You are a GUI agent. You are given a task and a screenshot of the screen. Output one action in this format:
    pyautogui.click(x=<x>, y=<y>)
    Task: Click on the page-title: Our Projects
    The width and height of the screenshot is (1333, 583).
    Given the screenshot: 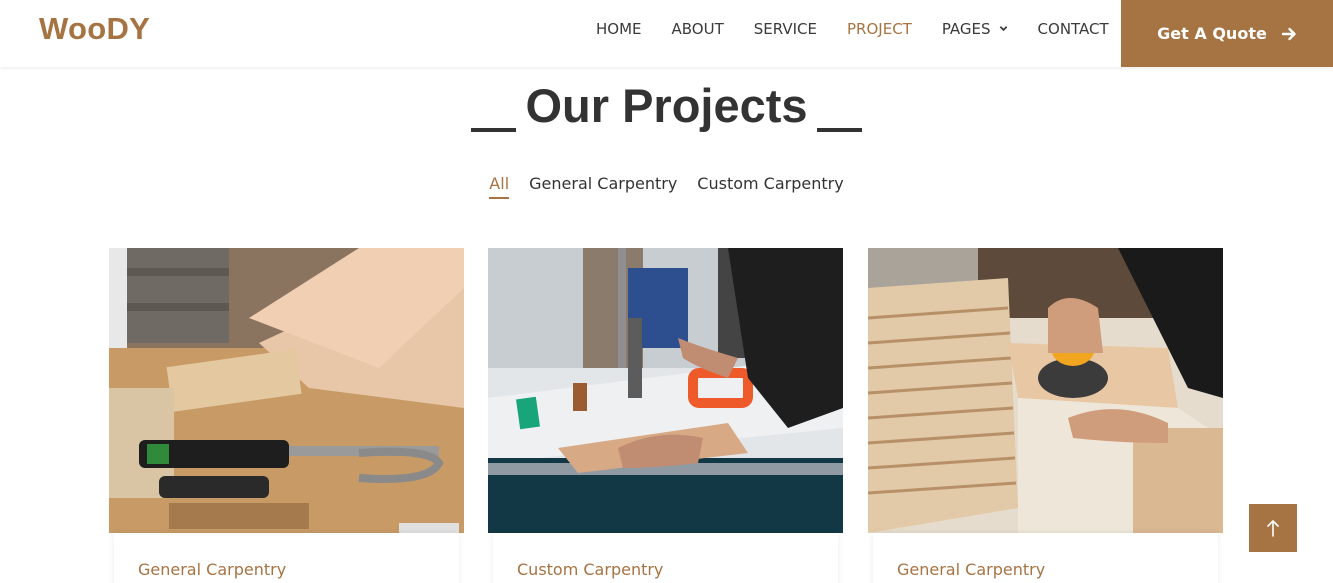 What is the action you would take?
    pyautogui.click(x=666, y=105)
    